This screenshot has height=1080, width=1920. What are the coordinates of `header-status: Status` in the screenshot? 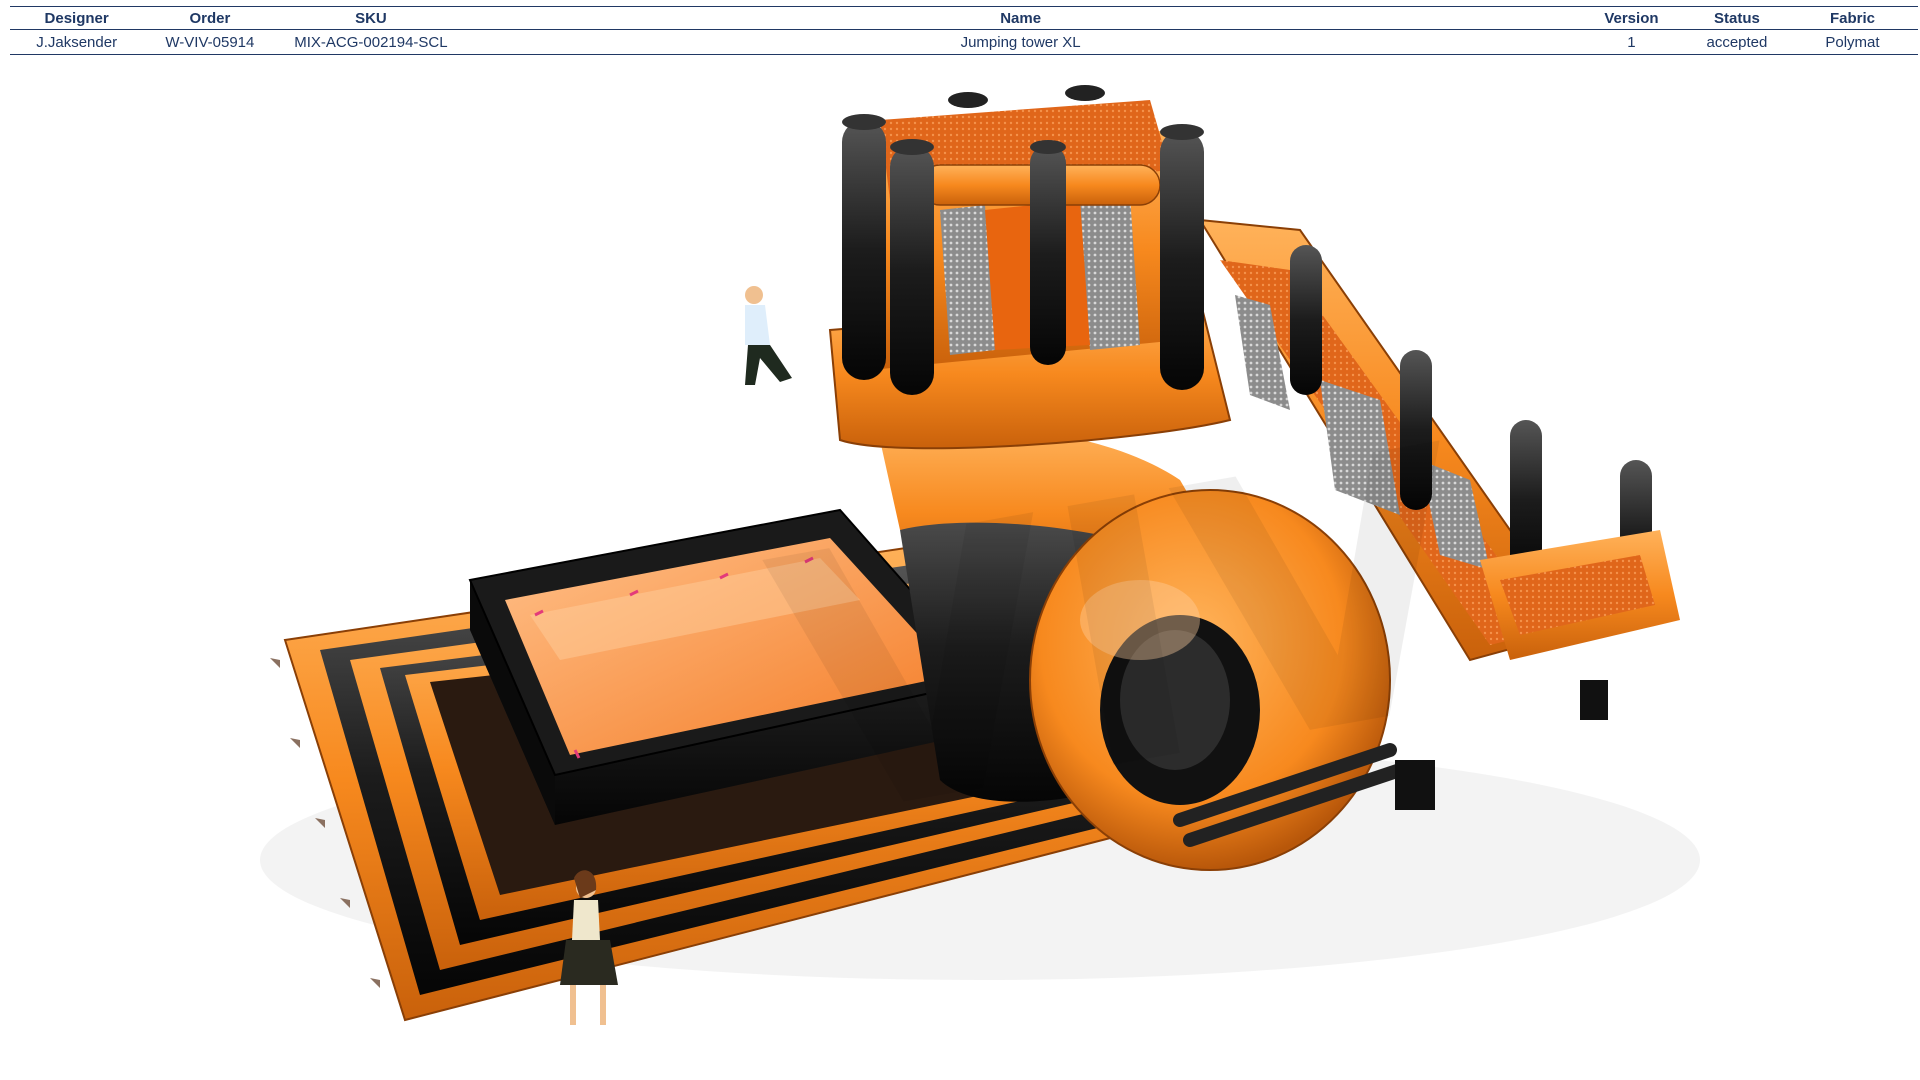 It's located at (1736, 18).